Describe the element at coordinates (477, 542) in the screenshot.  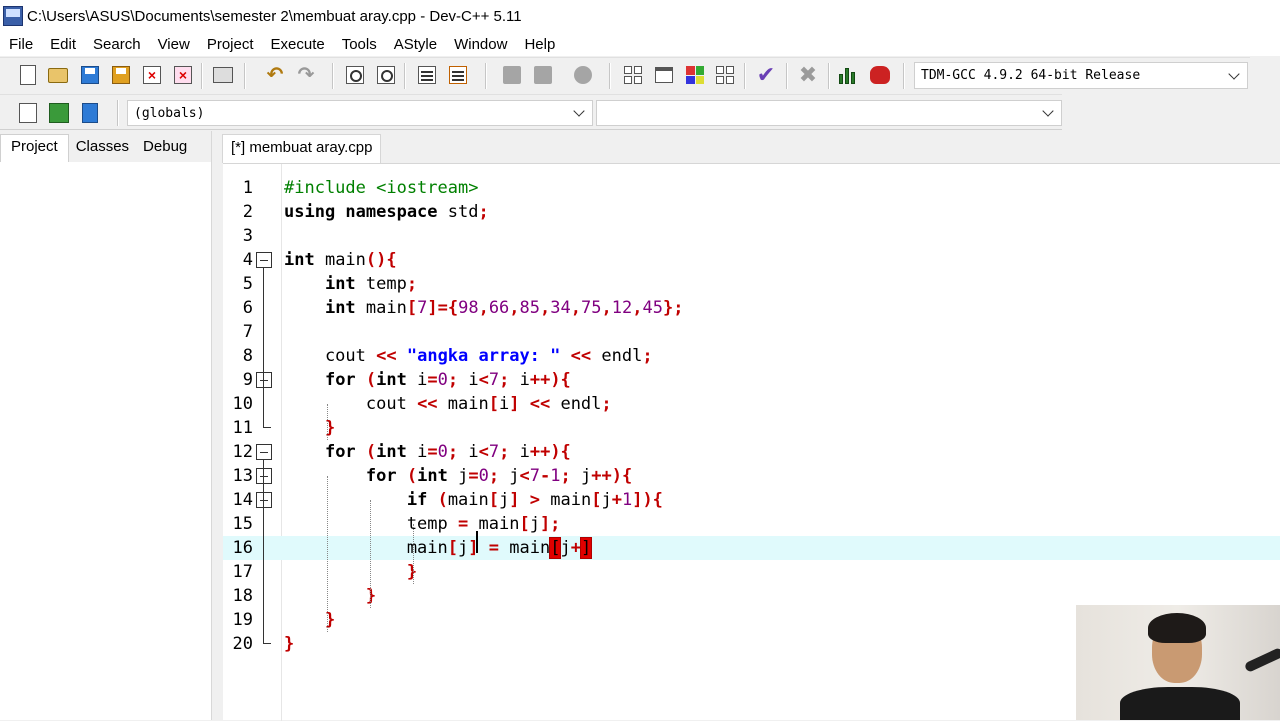
I see `text-cursor-icon` at that location.